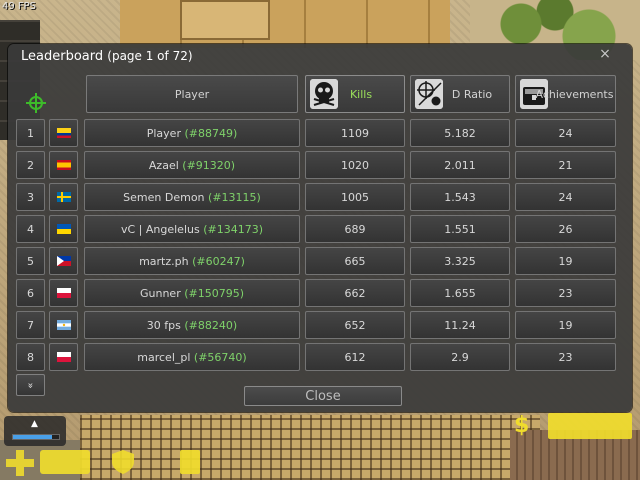 This screenshot has height=480, width=640. I want to click on rank-cell: 5, so click(30, 261).